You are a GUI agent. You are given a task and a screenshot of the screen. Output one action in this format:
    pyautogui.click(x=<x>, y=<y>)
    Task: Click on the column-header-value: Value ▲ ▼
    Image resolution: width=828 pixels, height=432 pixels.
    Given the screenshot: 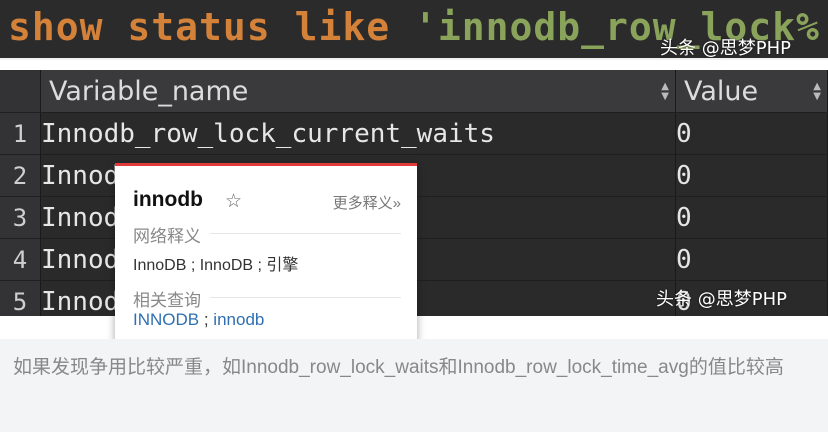 What is the action you would take?
    pyautogui.click(x=751, y=91)
    